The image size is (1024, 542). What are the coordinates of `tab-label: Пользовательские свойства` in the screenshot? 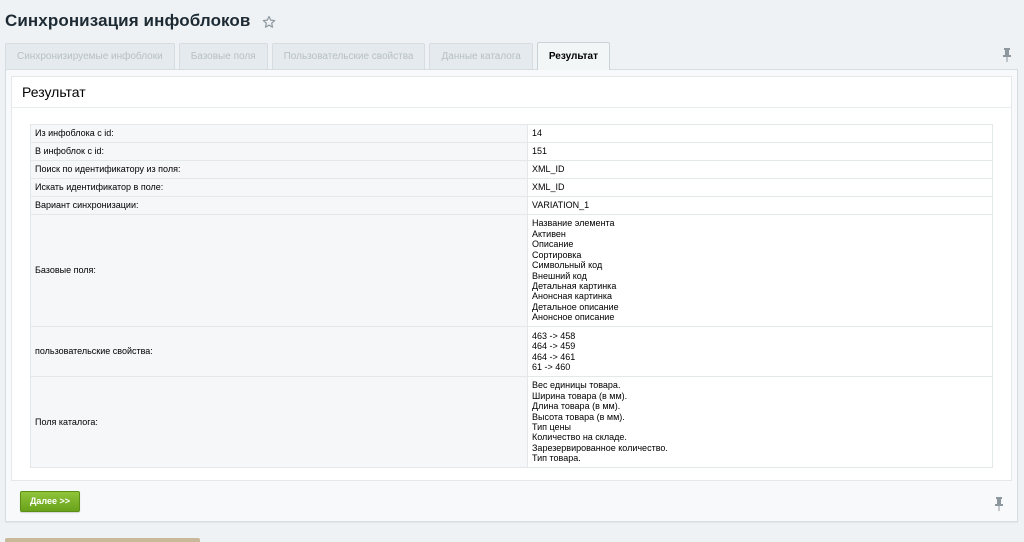 It's located at (348, 56).